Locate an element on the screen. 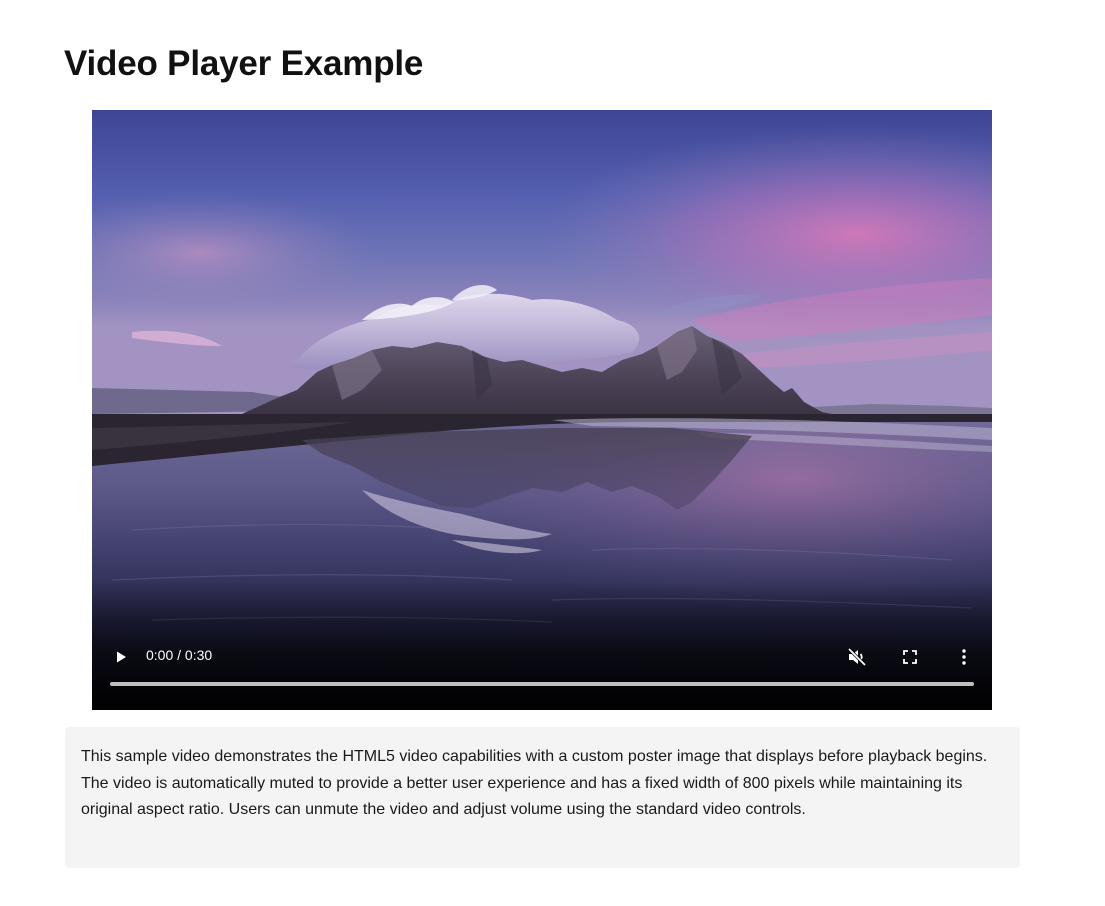 This screenshot has width=1105, height=906. mute-button is located at coordinates (857, 657).